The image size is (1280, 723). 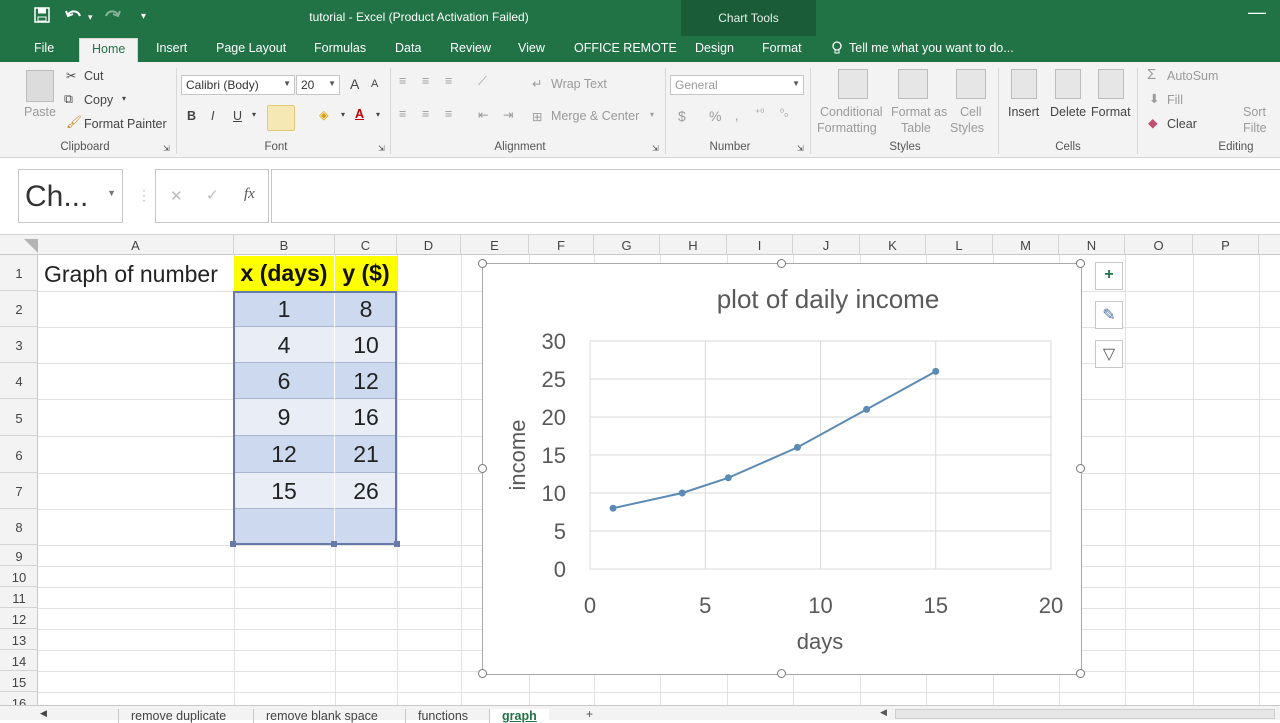 What do you see at coordinates (374, 84) in the screenshot?
I see `shrink-font-button: A` at bounding box center [374, 84].